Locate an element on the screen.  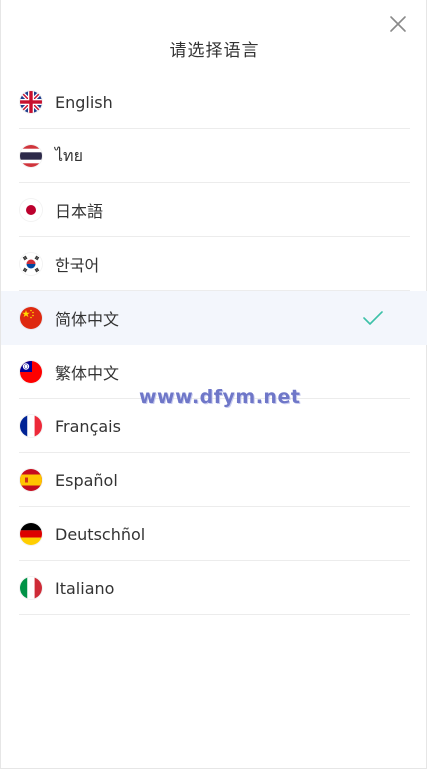
language-item-german: Deutschñol is located at coordinates (214, 534).